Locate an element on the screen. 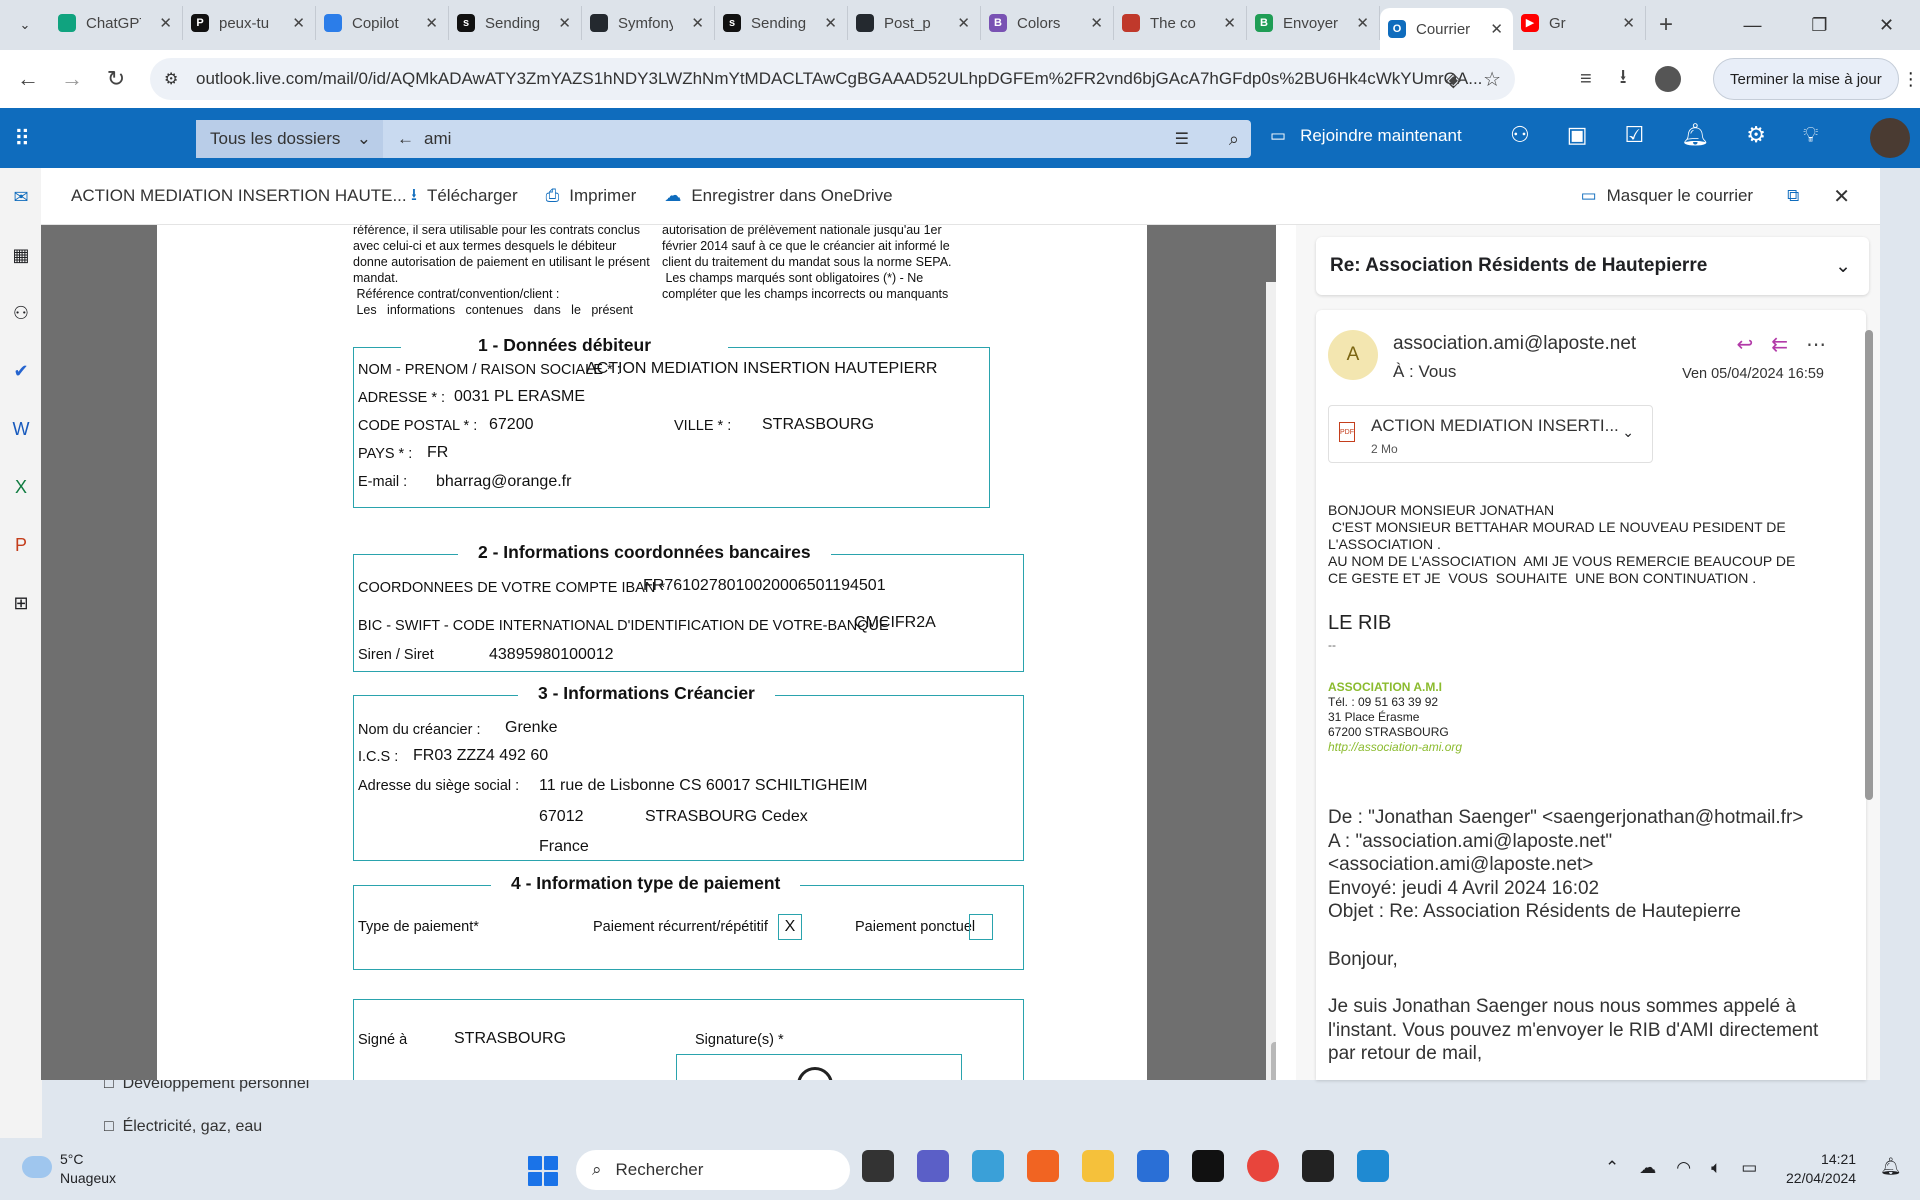 This screenshot has height=1200, width=1920. teams-app-icon is located at coordinates (933, 1166).